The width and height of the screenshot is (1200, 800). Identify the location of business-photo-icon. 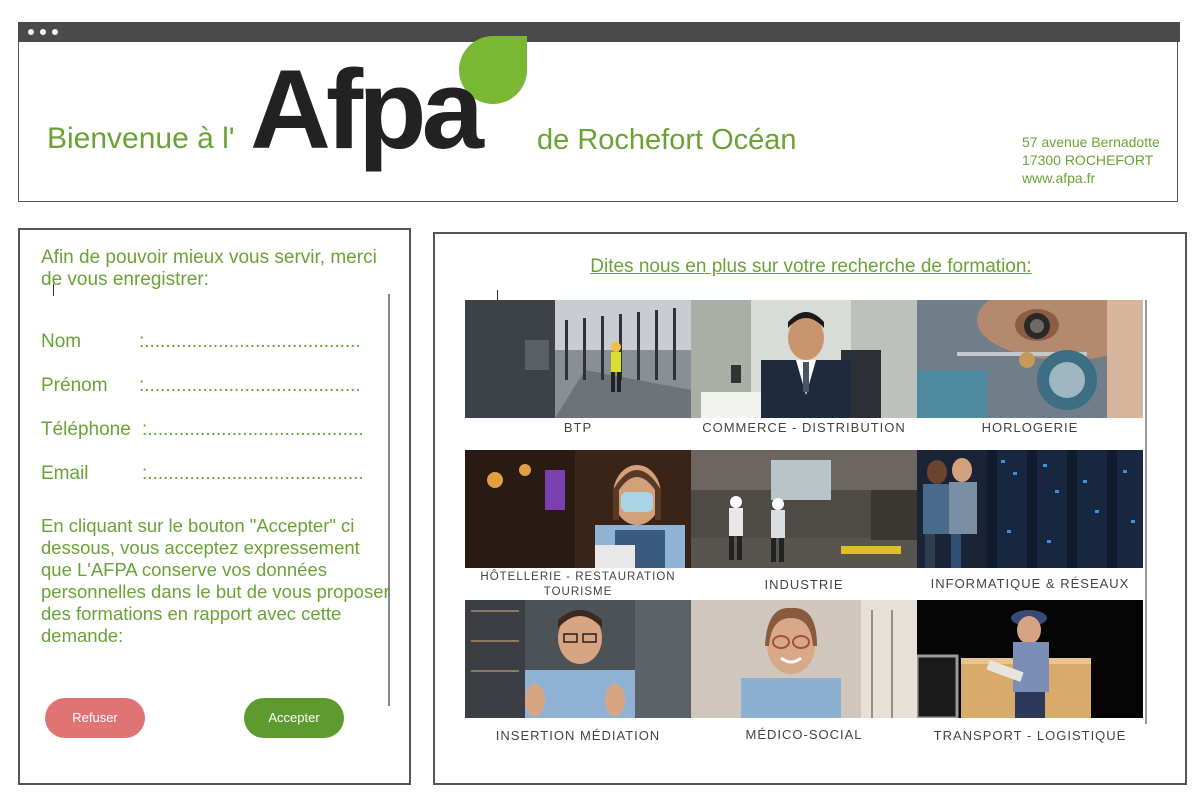
(804, 359).